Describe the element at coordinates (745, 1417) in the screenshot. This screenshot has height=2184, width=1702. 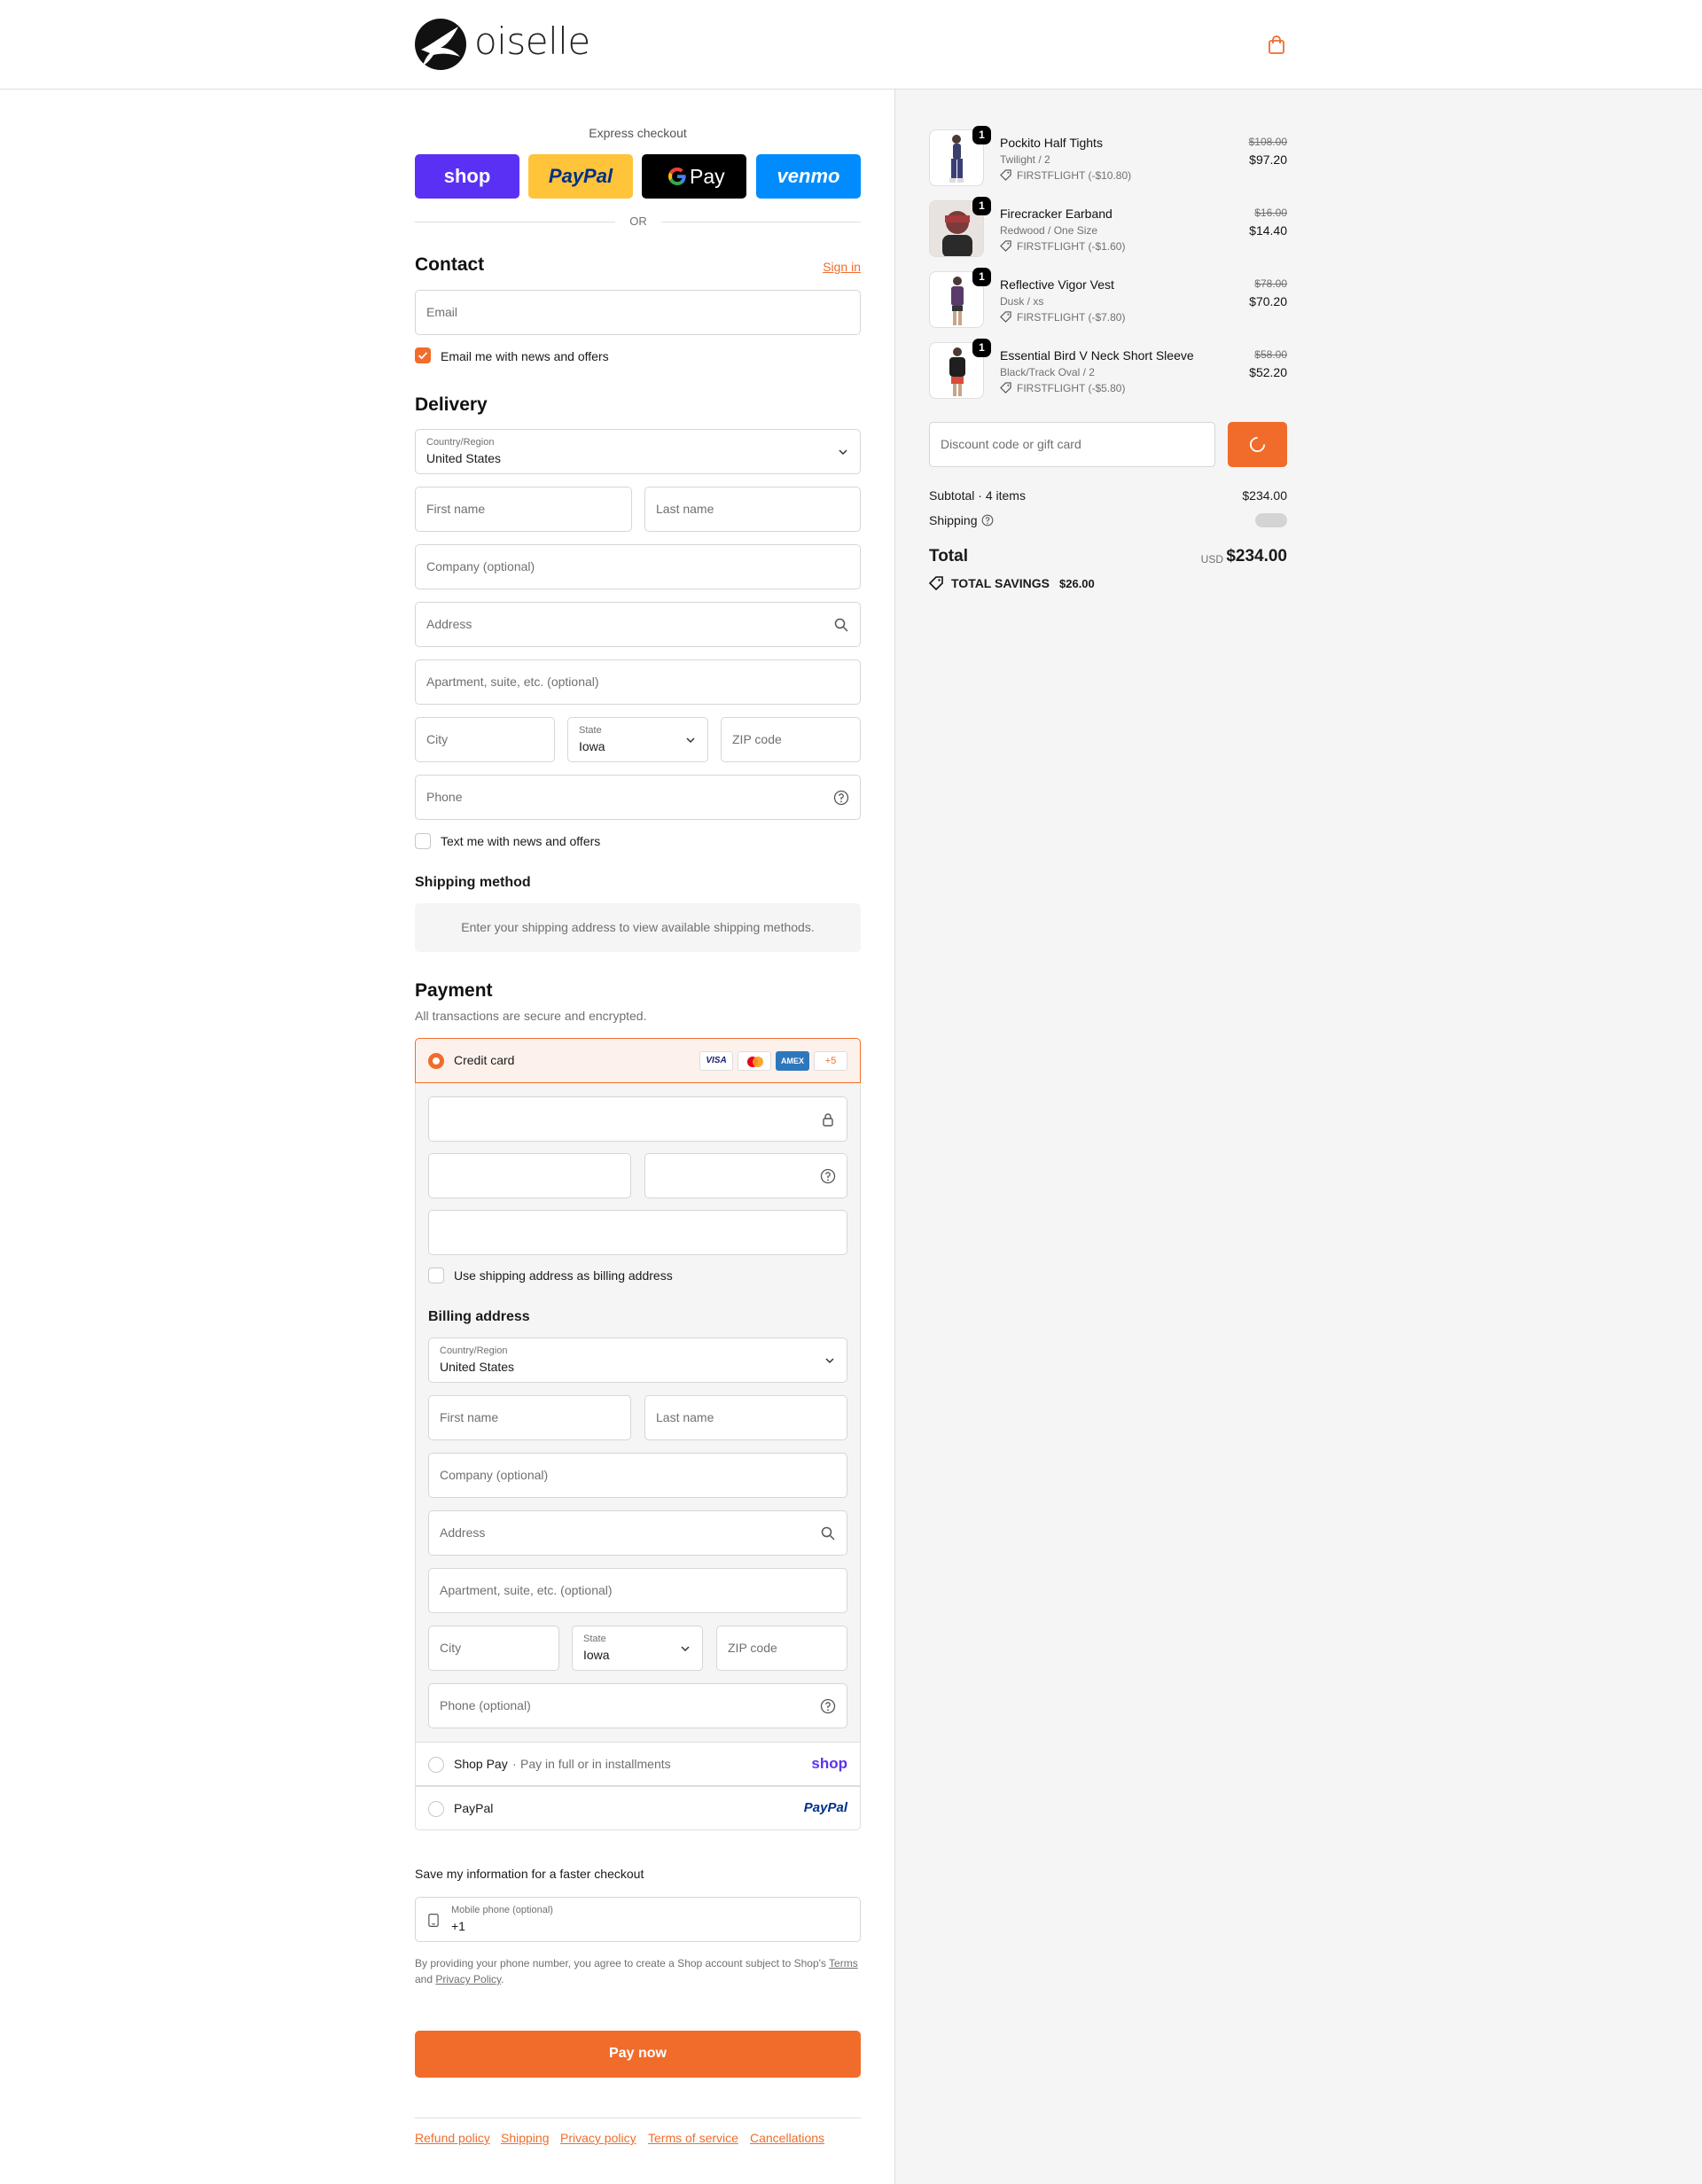
I see `billing-last-name-field: Last name` at that location.